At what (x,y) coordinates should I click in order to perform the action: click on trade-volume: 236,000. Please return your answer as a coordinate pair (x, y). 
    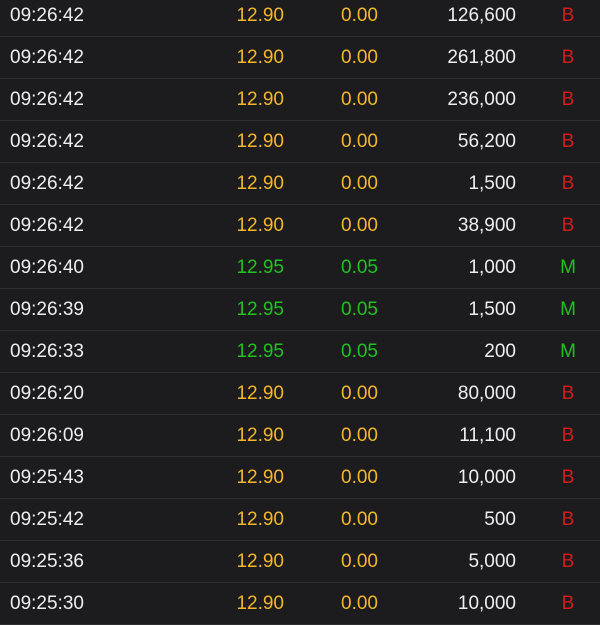
    Looking at the image, I should click on (481, 99).